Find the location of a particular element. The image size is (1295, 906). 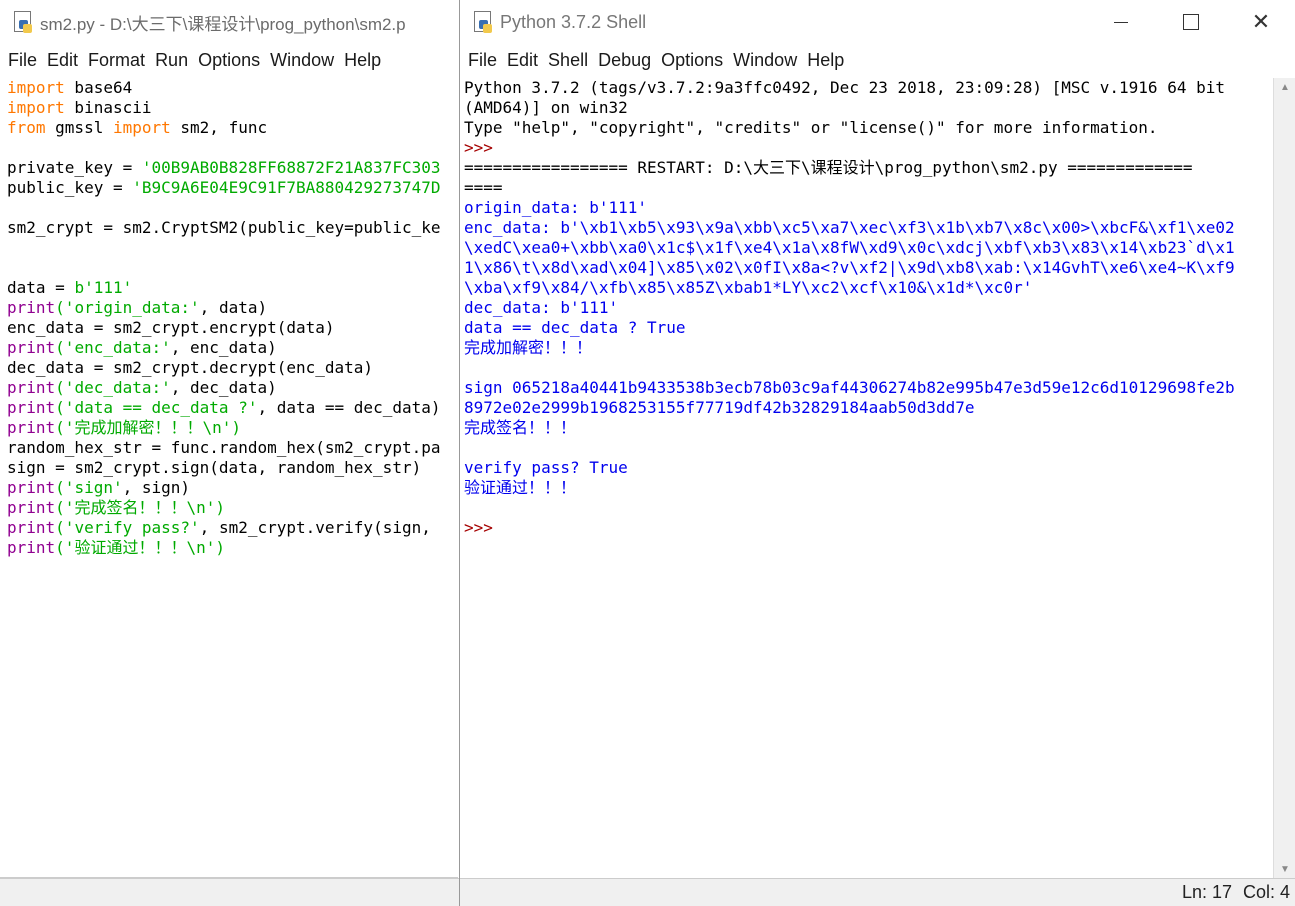

column-indicator: Col: 4 is located at coordinates (1267, 892).